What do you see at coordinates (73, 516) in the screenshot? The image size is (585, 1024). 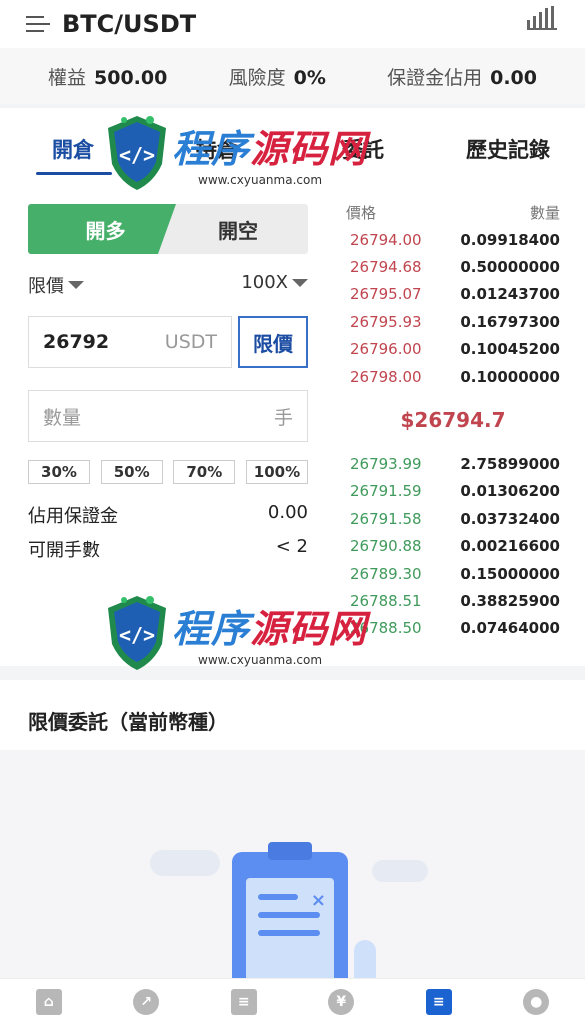 I see `margin-label: 佔用保證金` at bounding box center [73, 516].